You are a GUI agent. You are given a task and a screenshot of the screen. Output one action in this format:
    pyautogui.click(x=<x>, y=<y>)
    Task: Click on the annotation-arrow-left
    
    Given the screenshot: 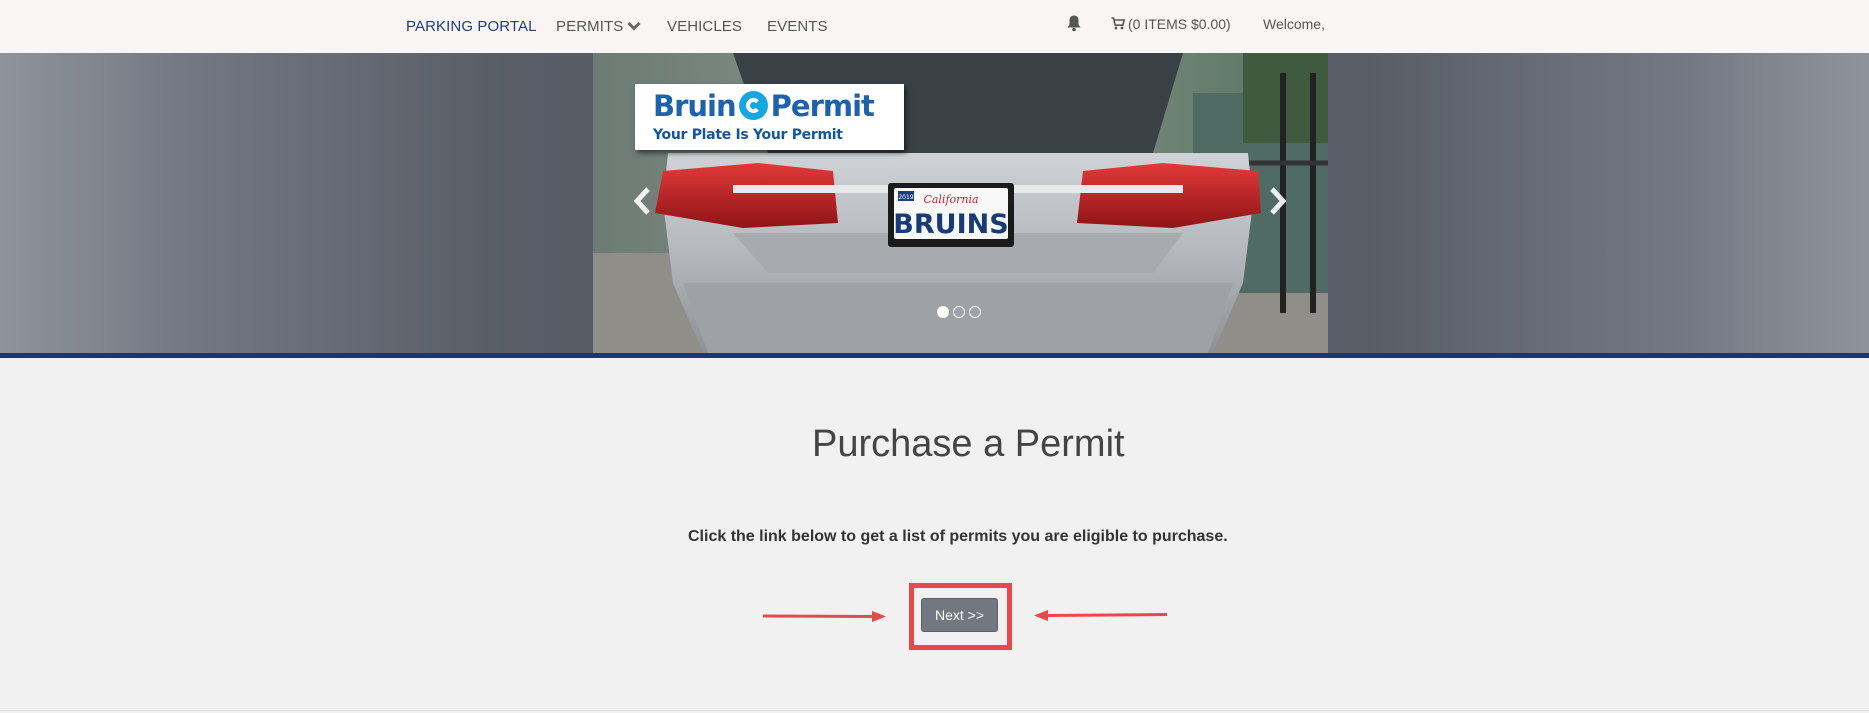 What is the action you would take?
    pyautogui.click(x=1101, y=615)
    